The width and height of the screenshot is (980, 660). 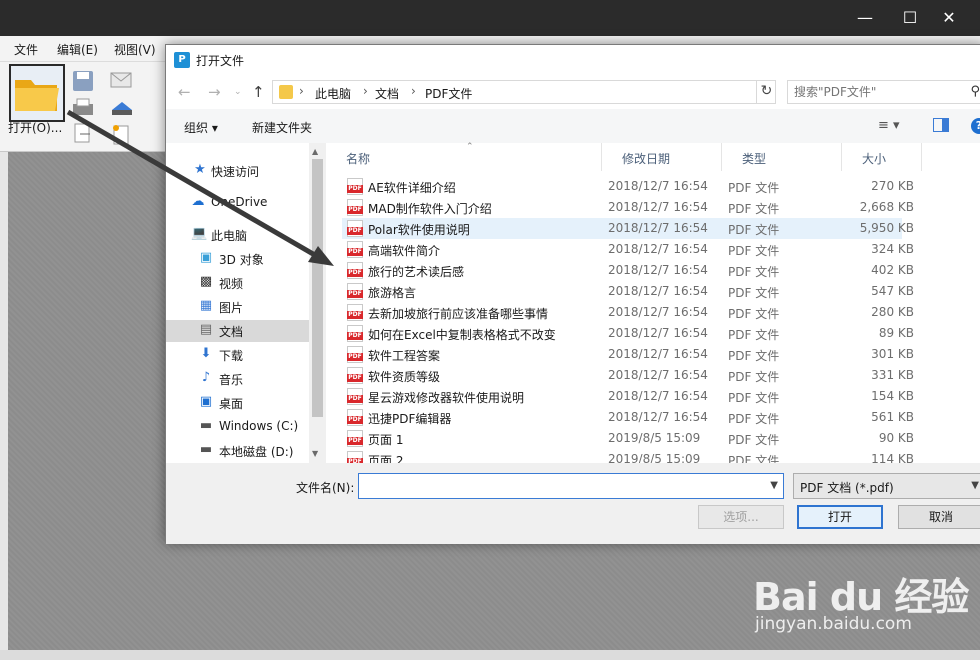 What do you see at coordinates (315, 151) in the screenshot?
I see `scroll-up-icon: ▲` at bounding box center [315, 151].